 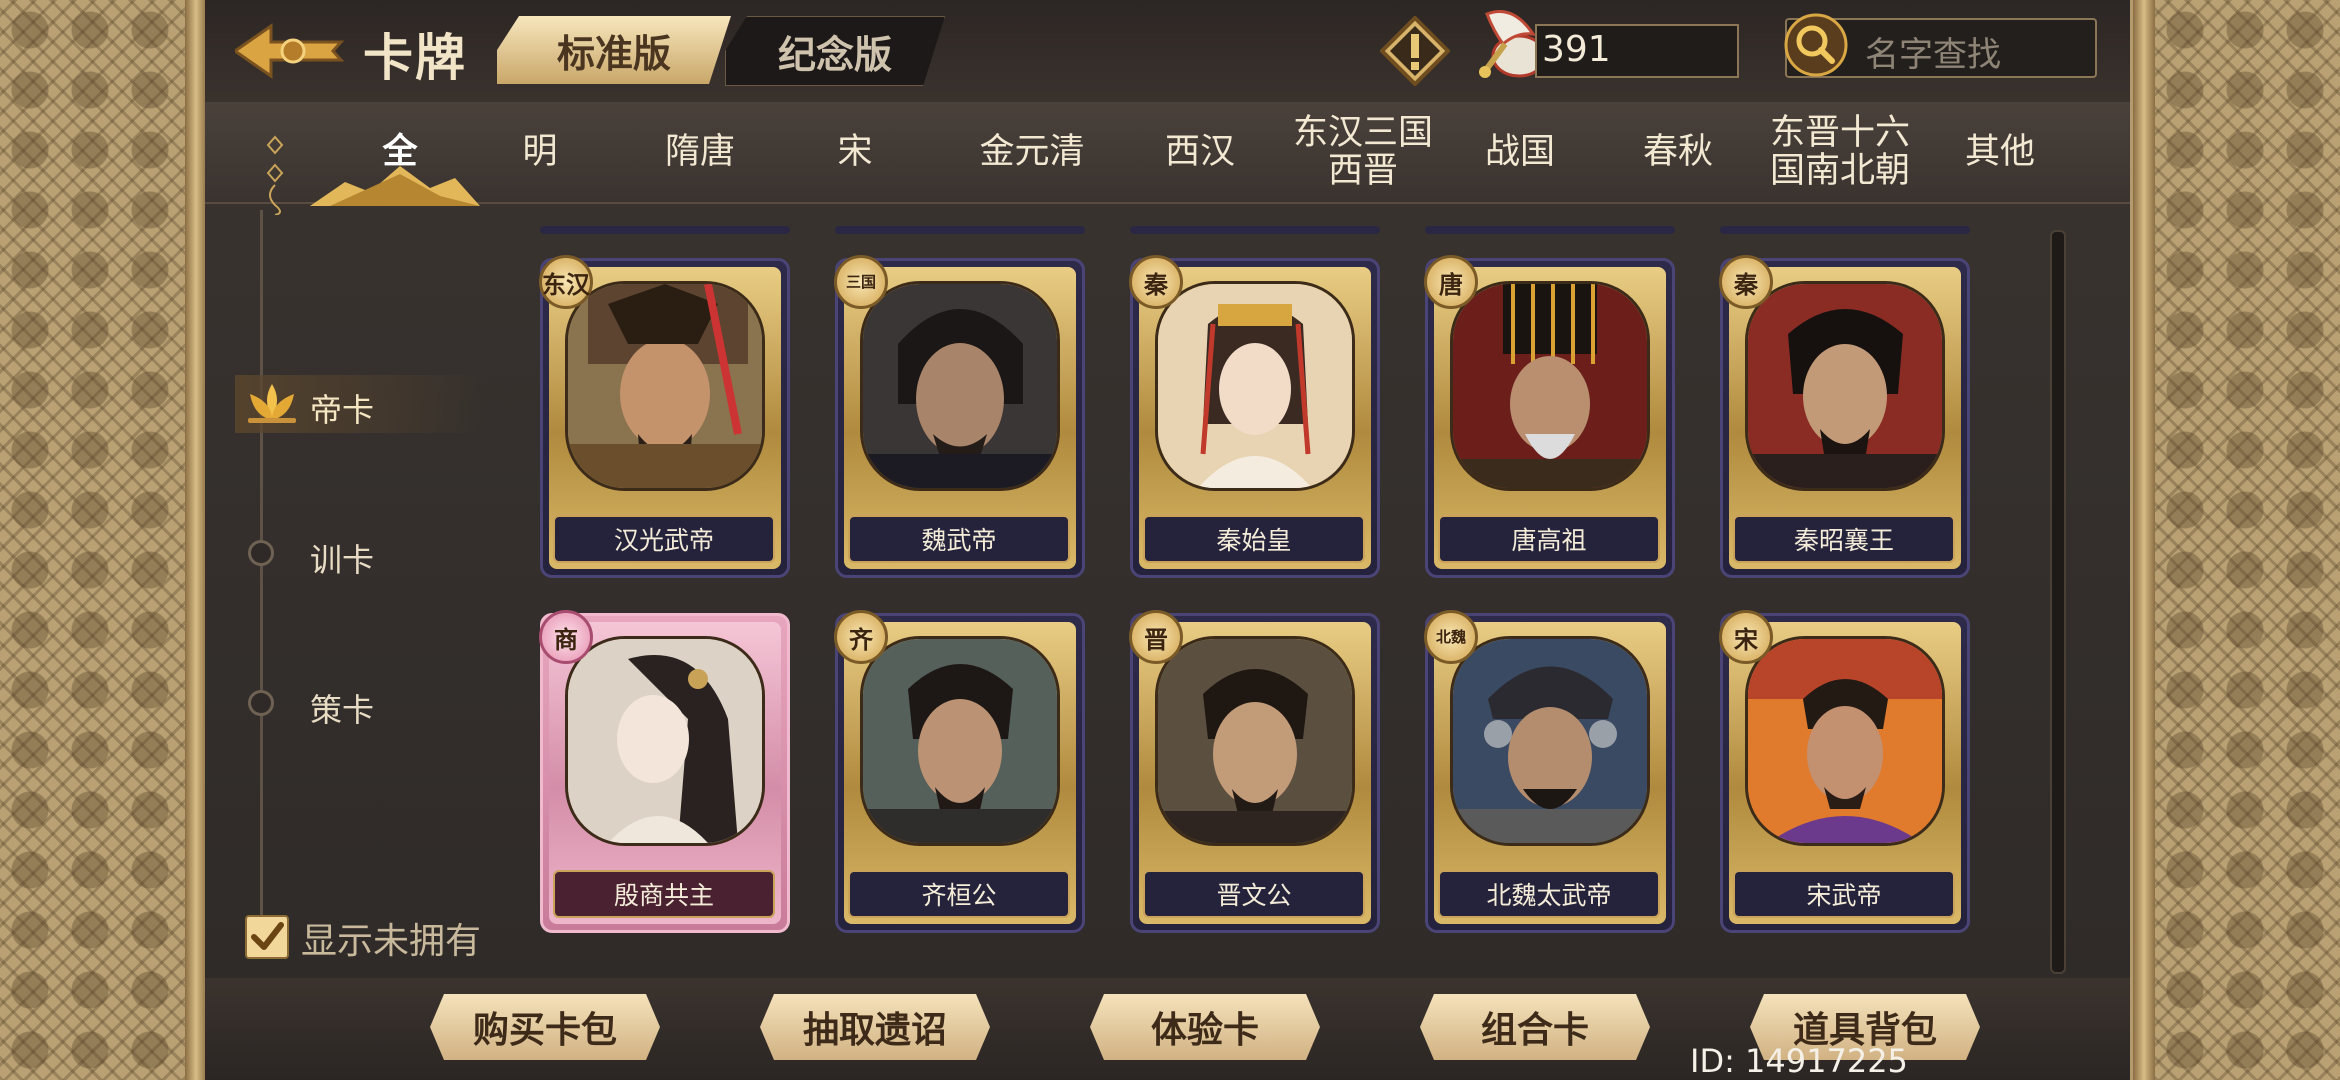 I want to click on card-qinshihuang: 秦 秦始皇, so click(x=1254, y=416).